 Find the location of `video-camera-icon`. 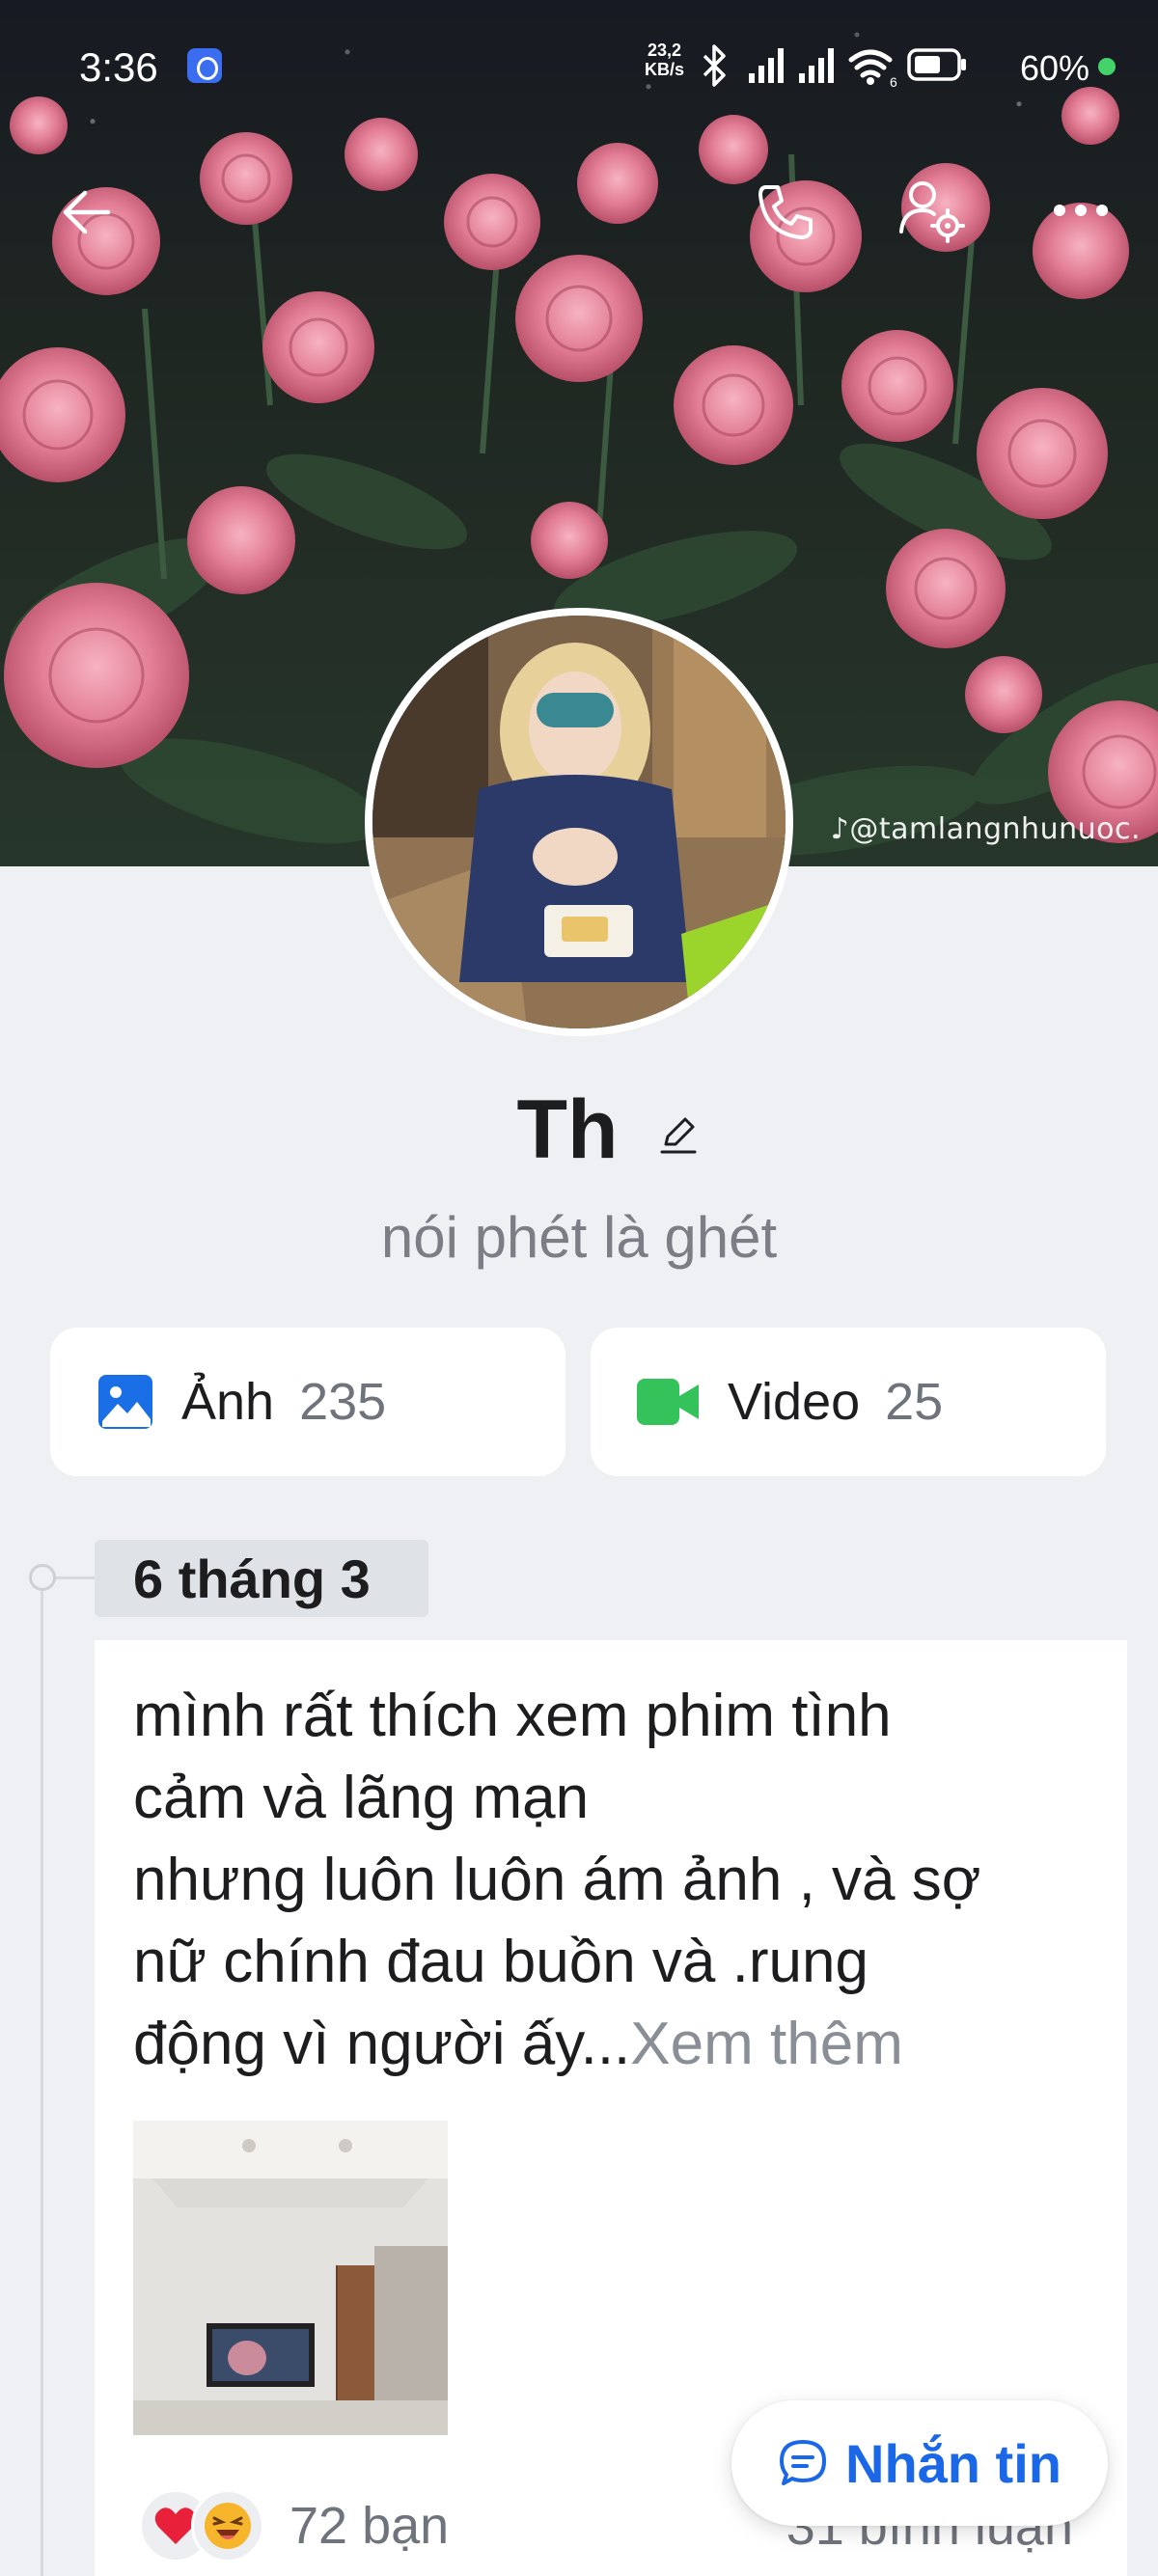

video-camera-icon is located at coordinates (668, 1402).